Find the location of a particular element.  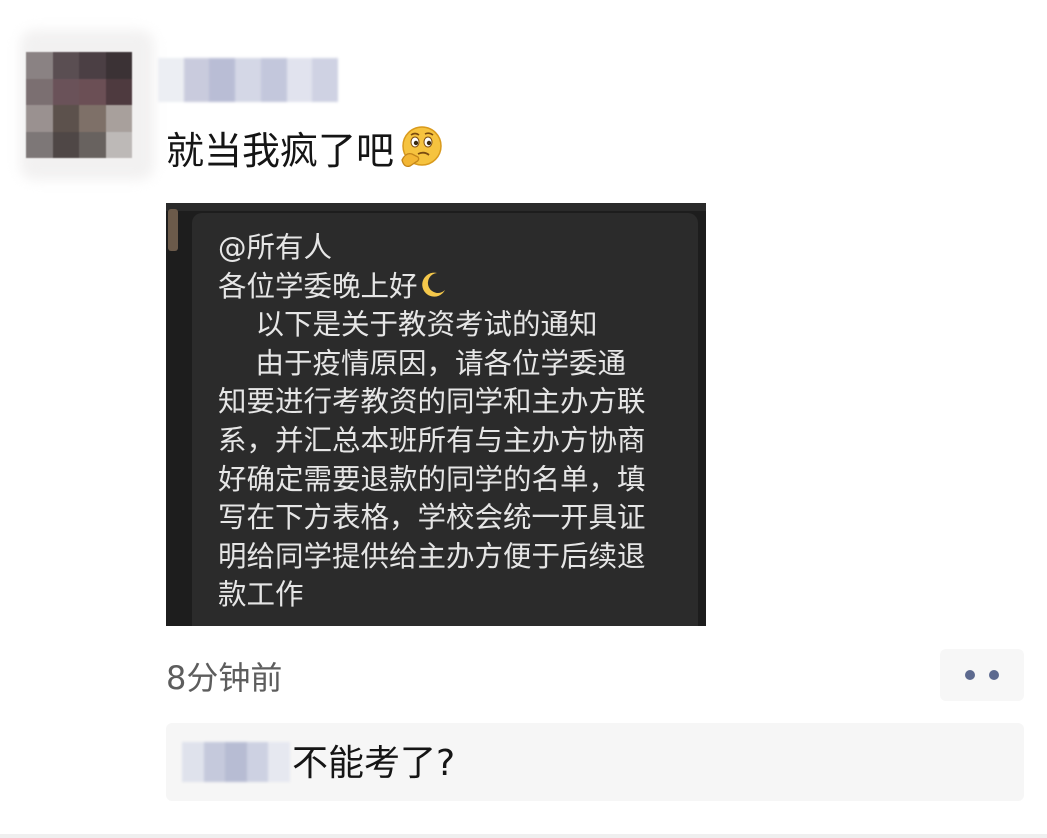

post-timestamp: 8分钟前 is located at coordinates (224, 678).